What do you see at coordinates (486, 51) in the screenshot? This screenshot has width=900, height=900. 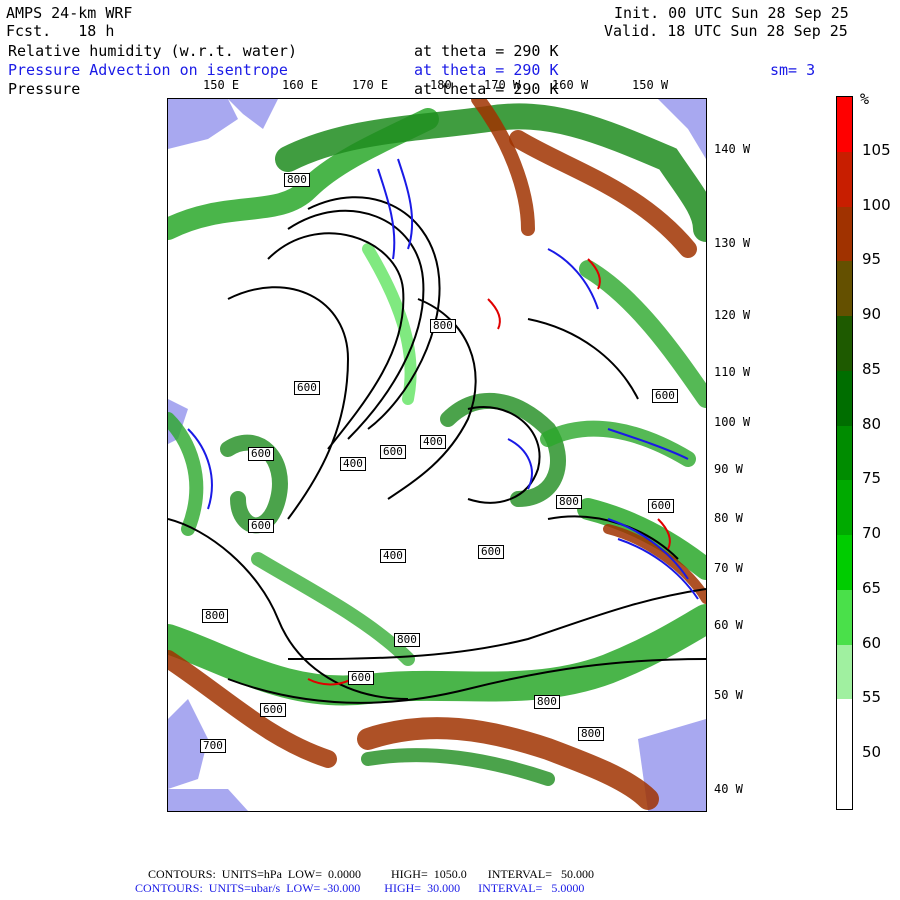 I see `field1-level: at theta = 290 K` at bounding box center [486, 51].